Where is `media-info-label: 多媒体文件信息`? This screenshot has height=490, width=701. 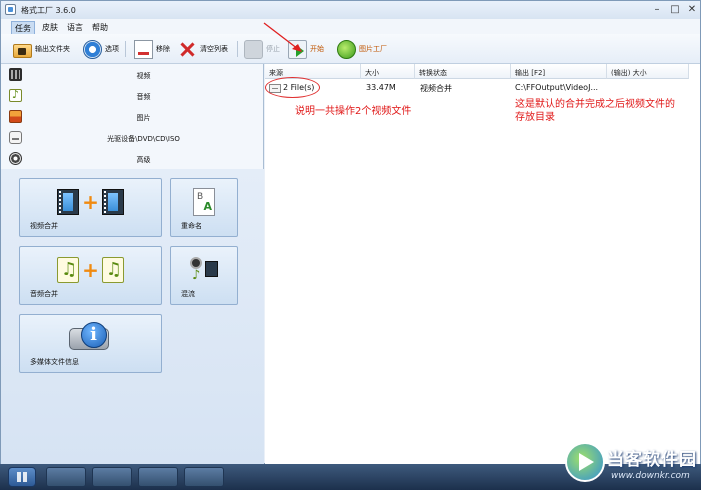
media-info-label: 多媒体文件信息 is located at coordinates (54, 362).